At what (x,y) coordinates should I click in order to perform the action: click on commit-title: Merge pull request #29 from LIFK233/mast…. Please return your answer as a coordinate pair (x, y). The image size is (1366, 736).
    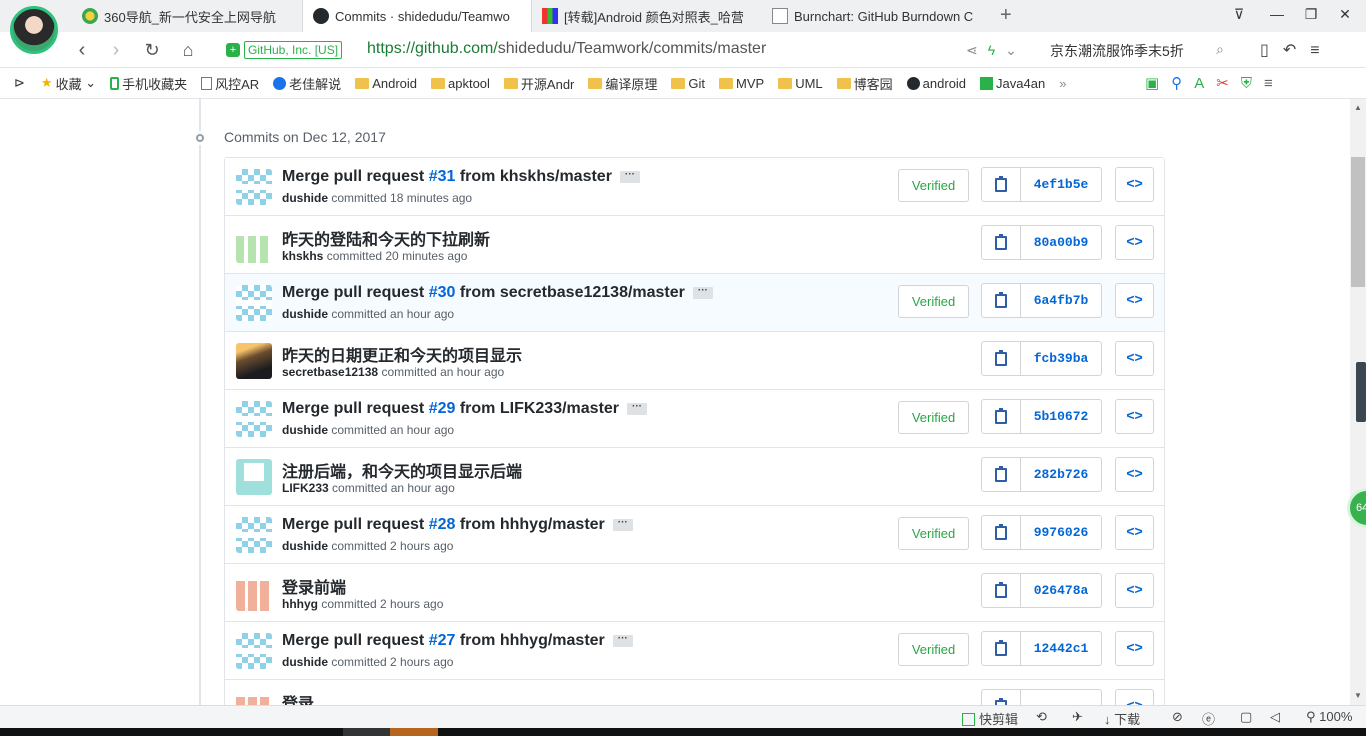
    Looking at the image, I should click on (465, 409).